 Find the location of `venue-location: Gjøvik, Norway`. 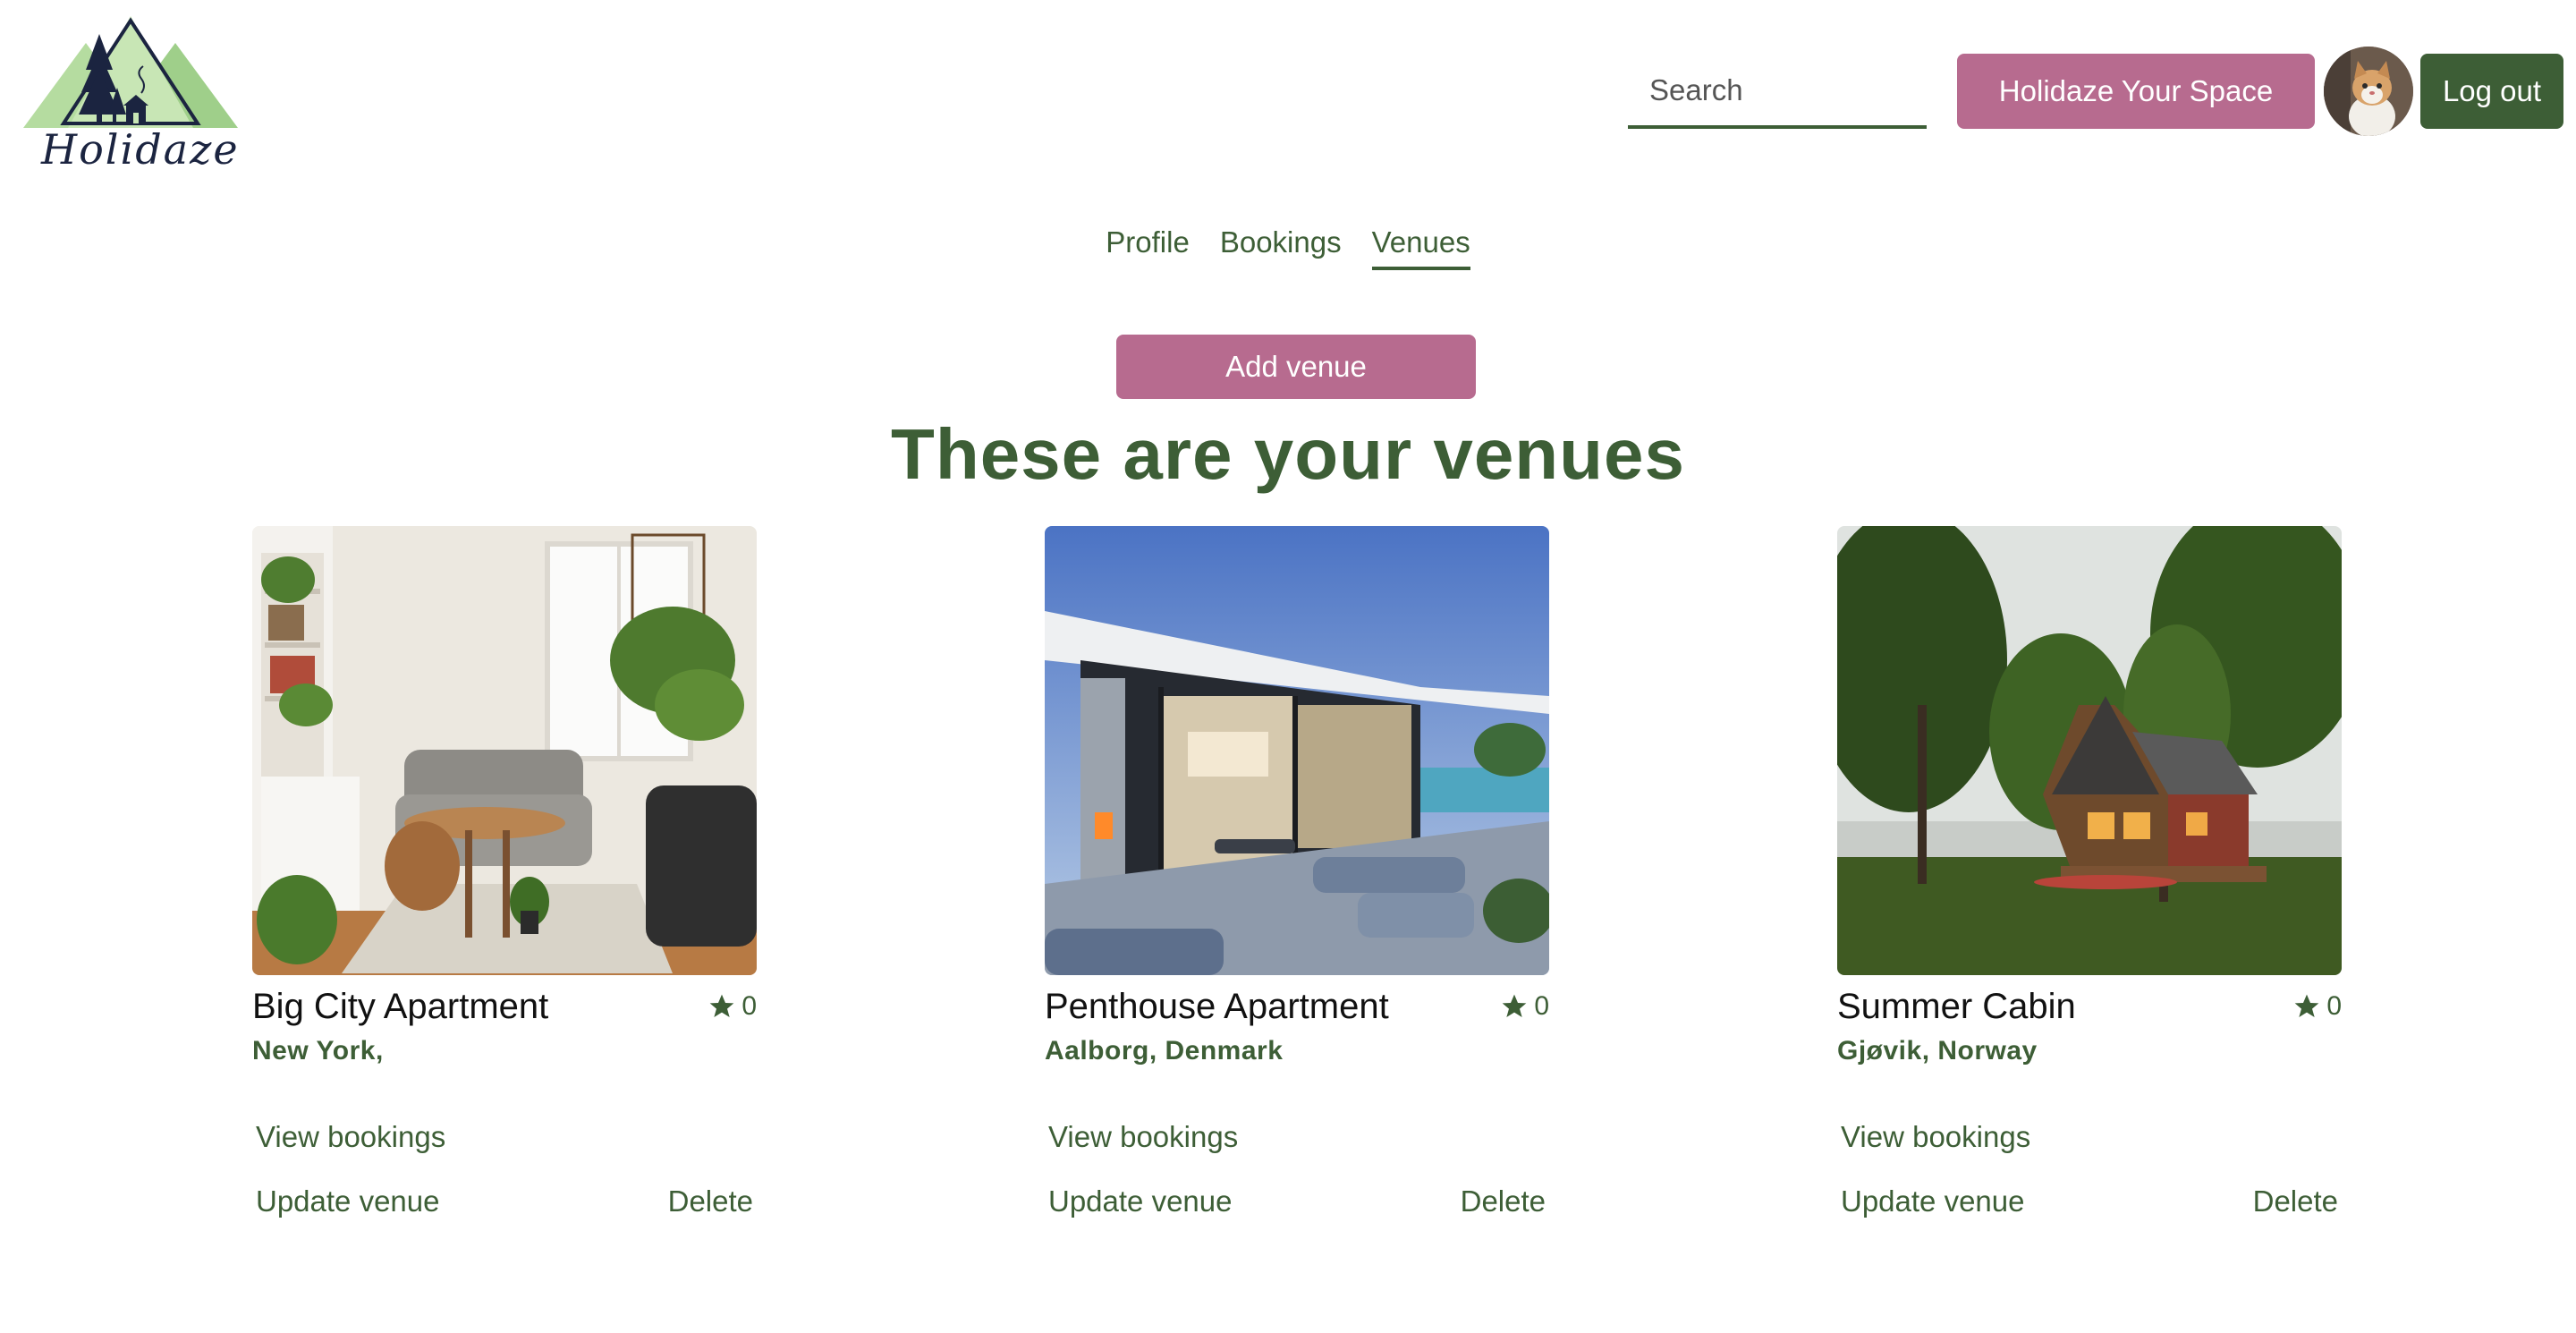

venue-location: Gjøvik, Norway is located at coordinates (1937, 1051).